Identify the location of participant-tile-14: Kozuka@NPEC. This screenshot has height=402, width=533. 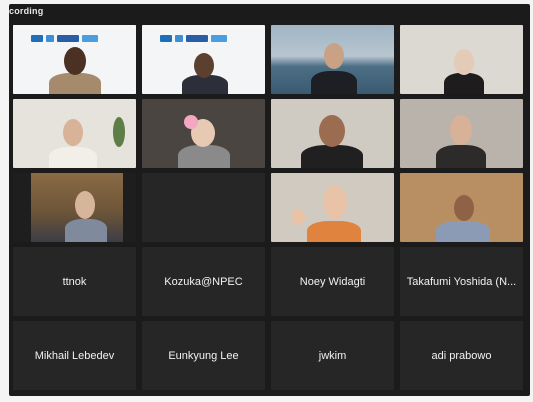
(203, 281).